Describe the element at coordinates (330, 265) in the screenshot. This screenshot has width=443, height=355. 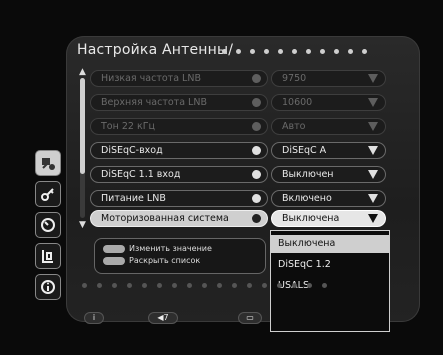
I see `dropdown-option: DiSEqC 1.2` at that location.